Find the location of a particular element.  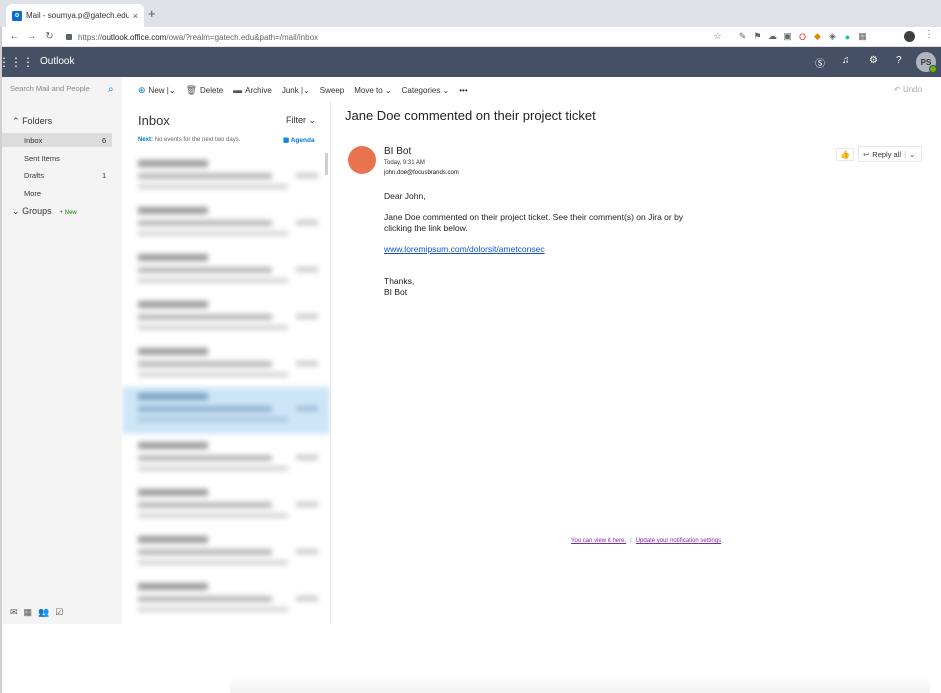

trash-icon: 🗑 is located at coordinates (191, 89).